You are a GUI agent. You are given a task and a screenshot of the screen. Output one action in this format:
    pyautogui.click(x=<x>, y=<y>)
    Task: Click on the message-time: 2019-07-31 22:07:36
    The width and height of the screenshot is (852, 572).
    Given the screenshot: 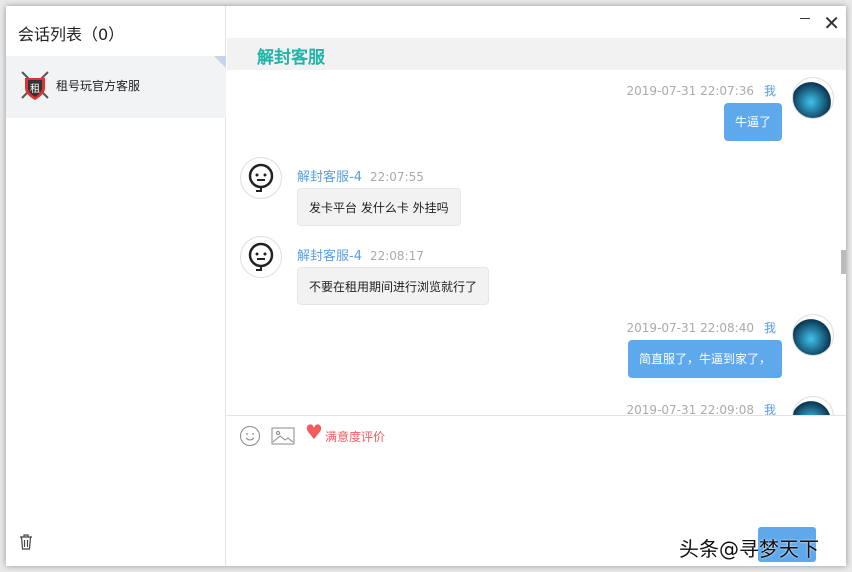 What is the action you would take?
    pyautogui.click(x=690, y=91)
    